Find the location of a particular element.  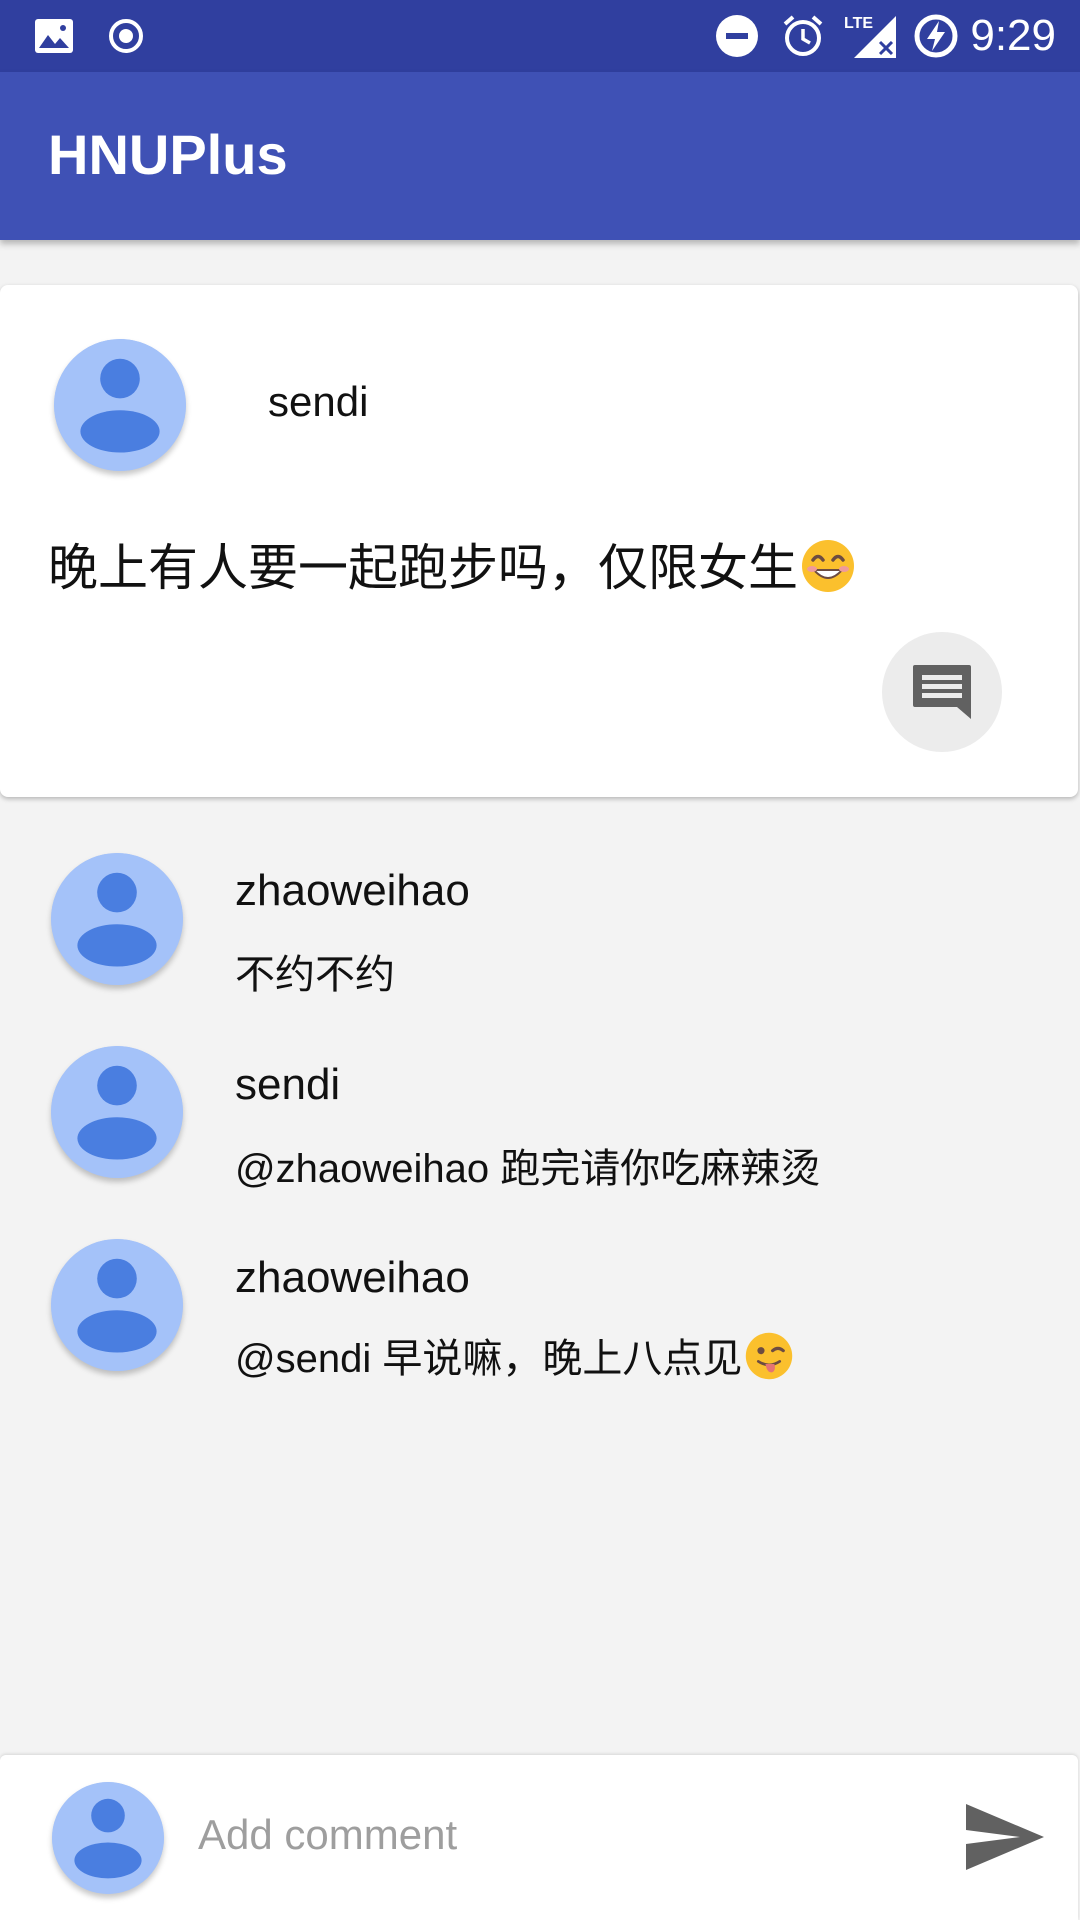

svg-text: LTE is located at coordinates (858, 23).